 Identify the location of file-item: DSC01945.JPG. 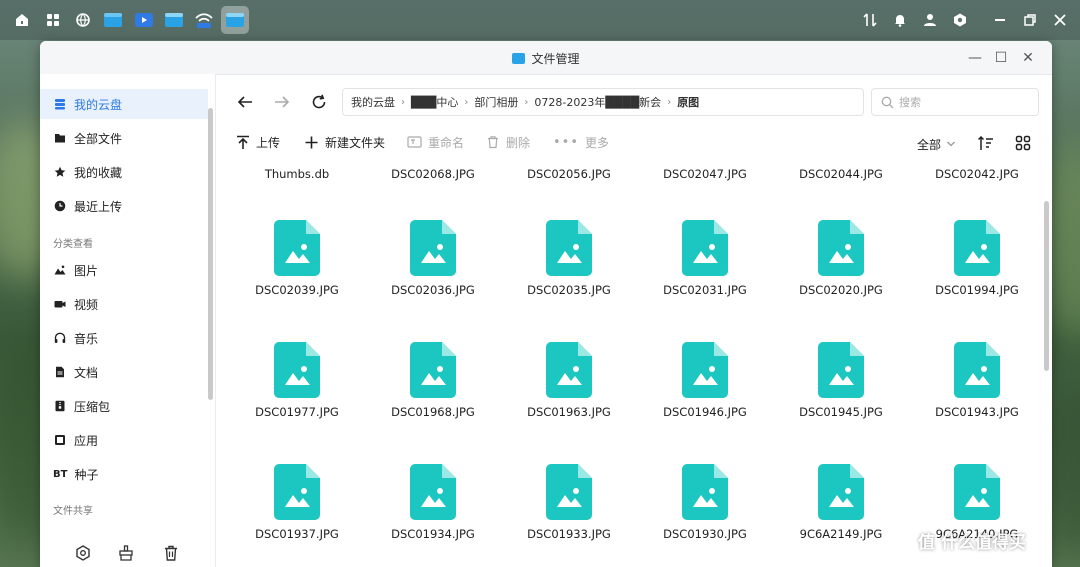
(841, 380).